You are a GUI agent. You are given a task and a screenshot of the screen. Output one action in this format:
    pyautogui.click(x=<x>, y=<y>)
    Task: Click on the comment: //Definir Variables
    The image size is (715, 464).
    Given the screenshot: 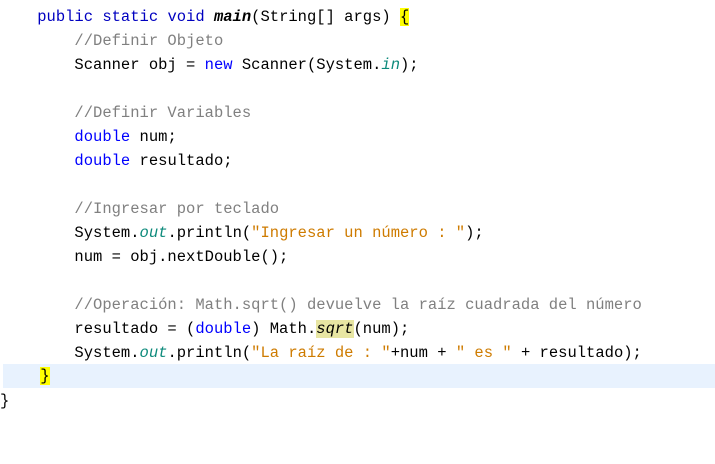 What is the action you would take?
    pyautogui.click(x=163, y=113)
    